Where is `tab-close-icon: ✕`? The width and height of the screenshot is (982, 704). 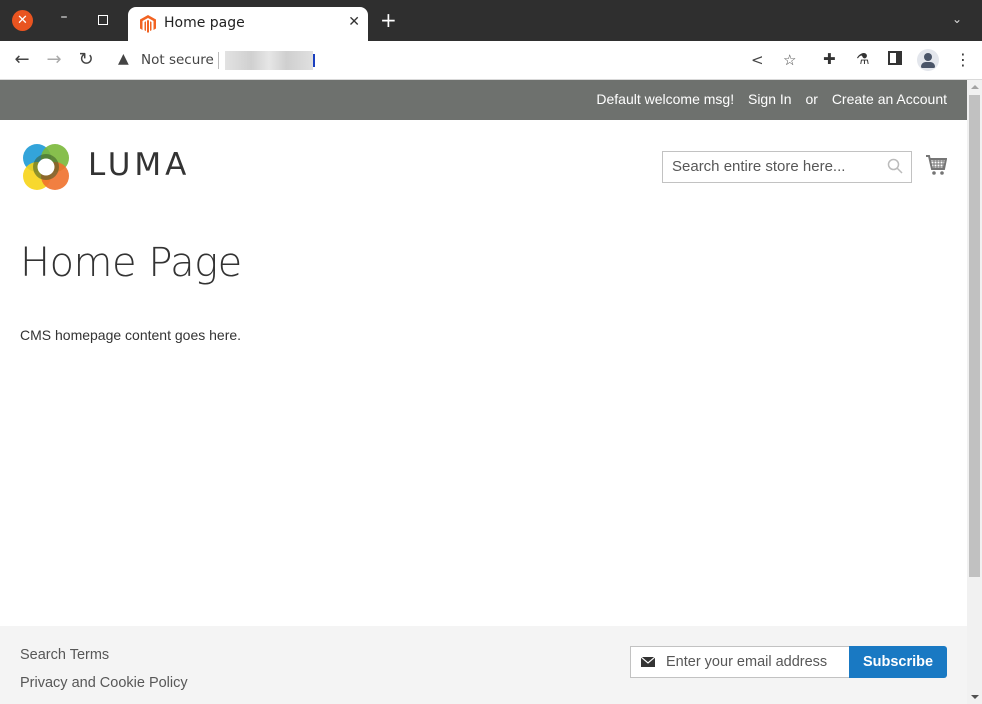 tab-close-icon: ✕ is located at coordinates (354, 22).